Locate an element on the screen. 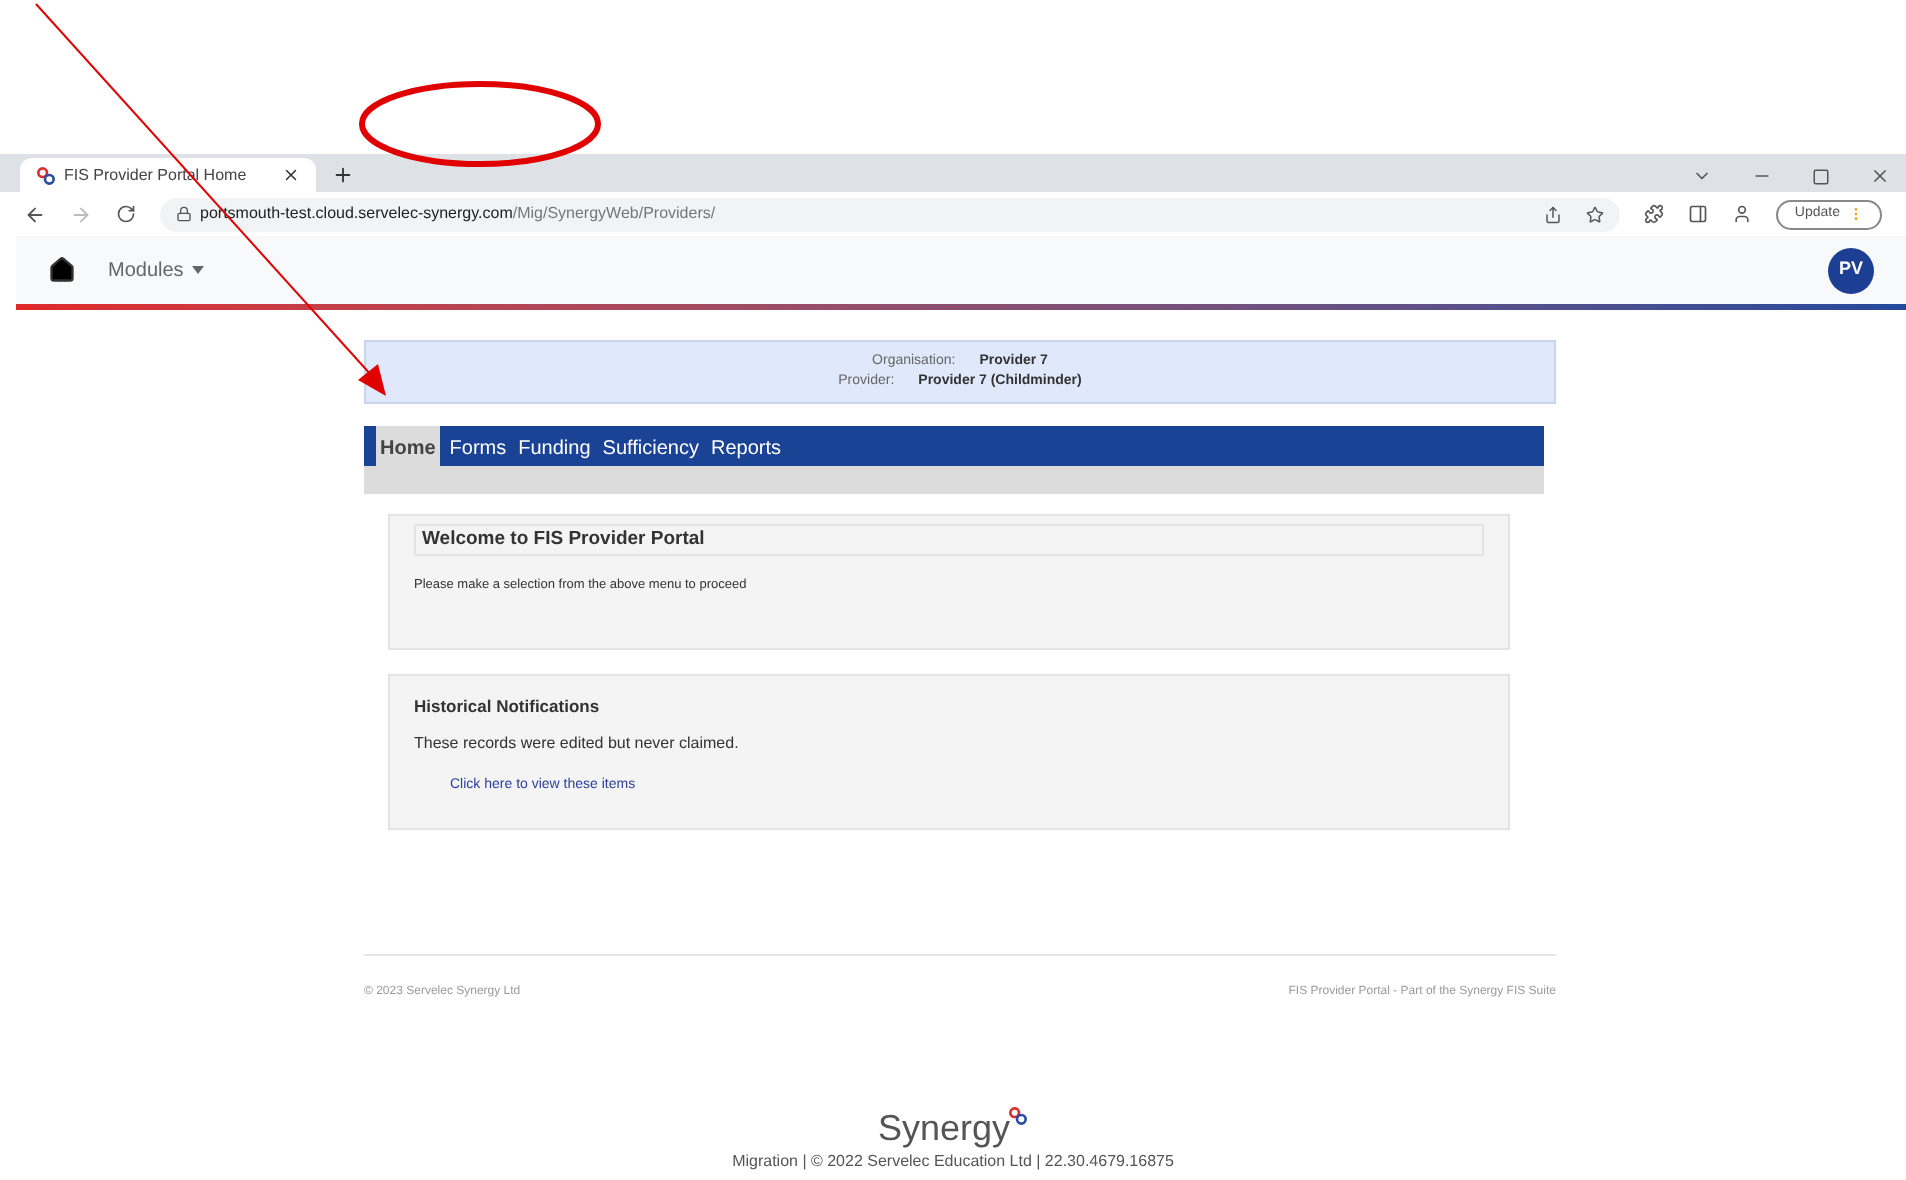  menu-tab: Forms is located at coordinates (478, 446).